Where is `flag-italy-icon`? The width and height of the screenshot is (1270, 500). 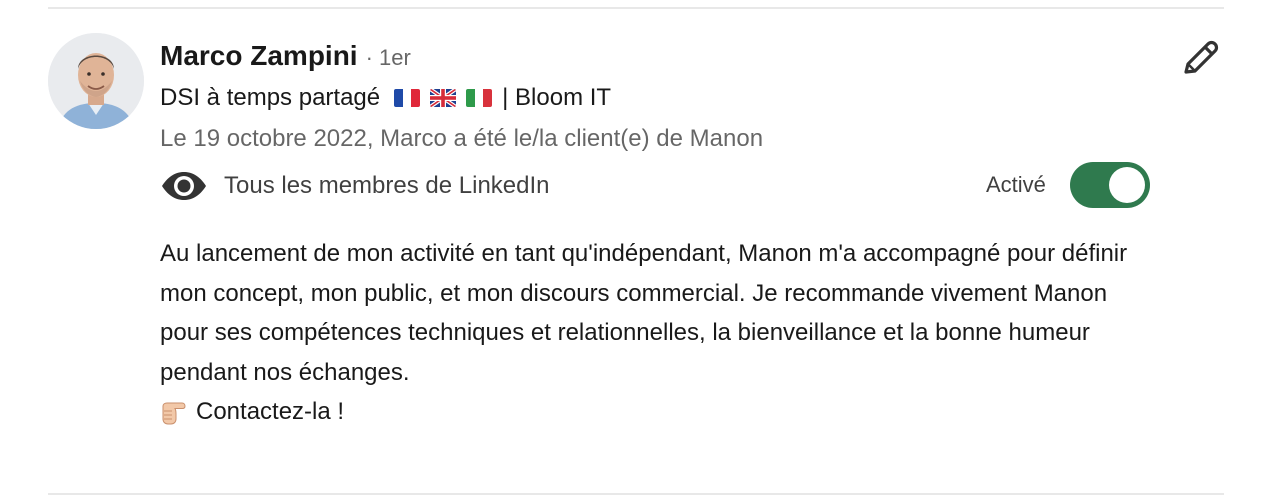 flag-italy-icon is located at coordinates (479, 98).